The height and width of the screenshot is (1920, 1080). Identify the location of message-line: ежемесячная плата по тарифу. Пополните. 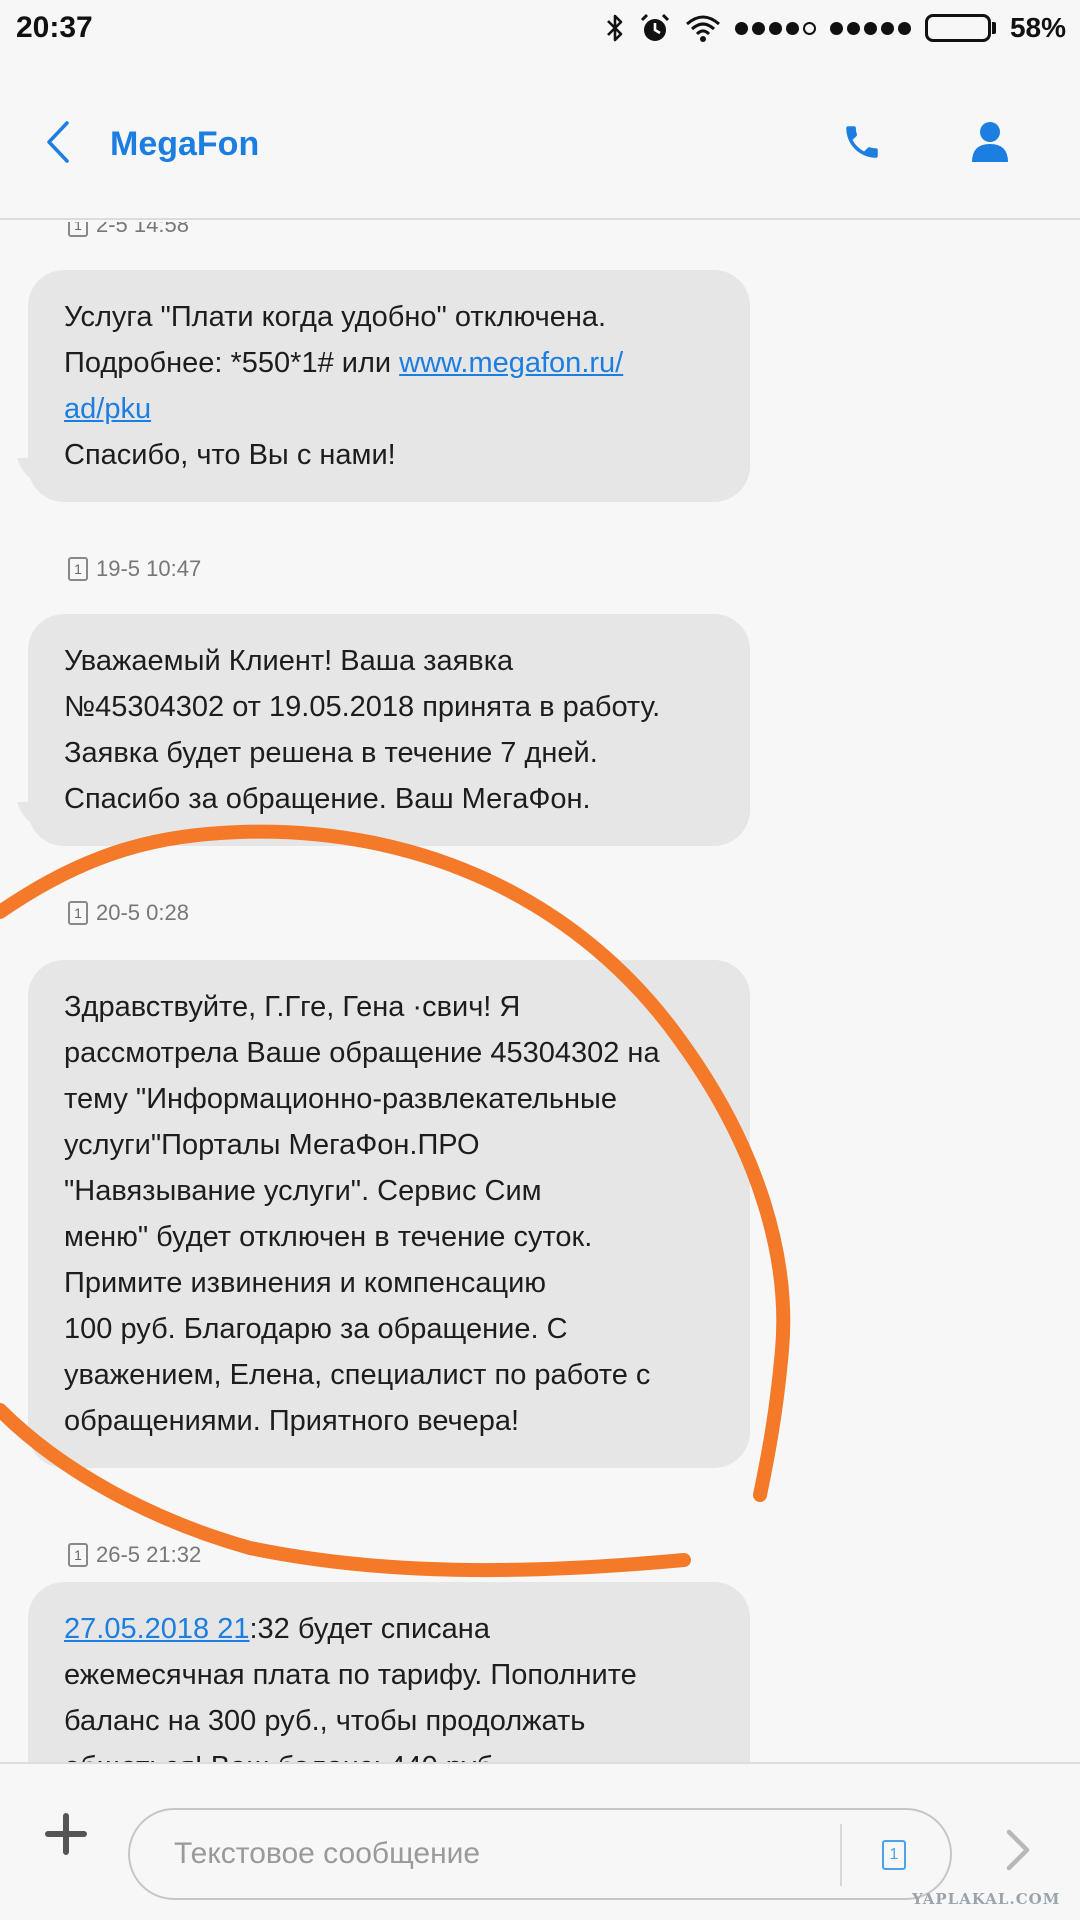
(350, 1675).